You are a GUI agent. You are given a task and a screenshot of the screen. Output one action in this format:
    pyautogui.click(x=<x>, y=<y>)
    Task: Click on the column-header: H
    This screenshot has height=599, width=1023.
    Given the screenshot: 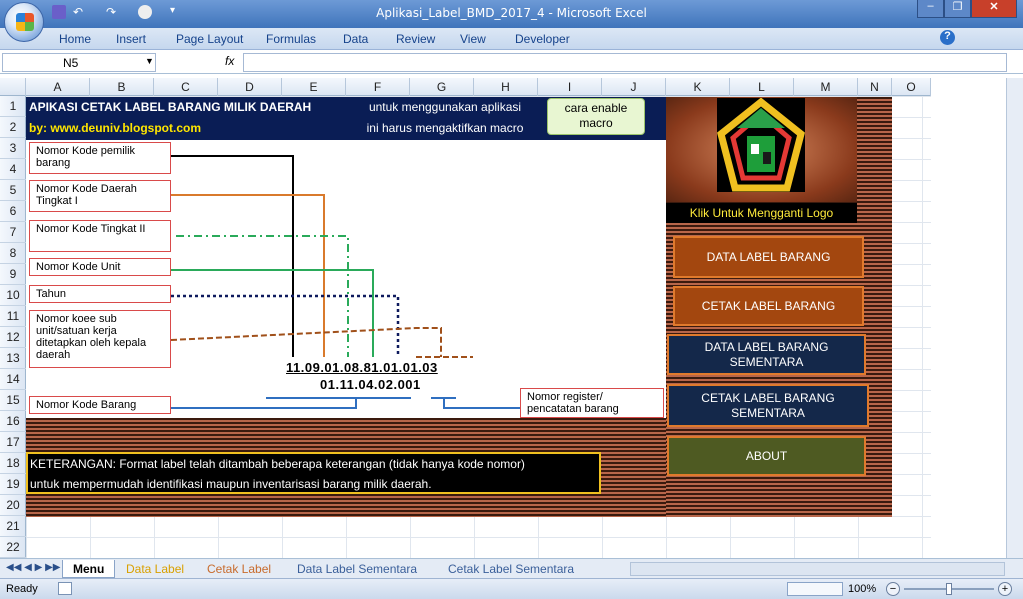 What is the action you would take?
    pyautogui.click(x=506, y=87)
    